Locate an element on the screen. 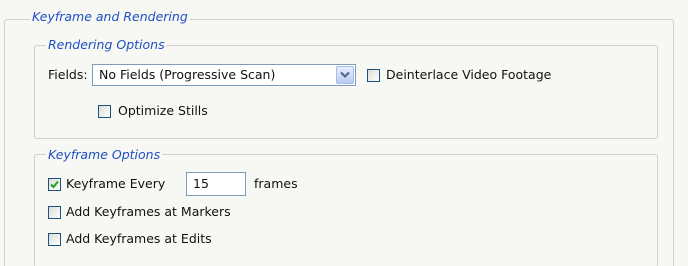  add-keyframes-edits-label: Add Keyframes at Edits is located at coordinates (139, 238).